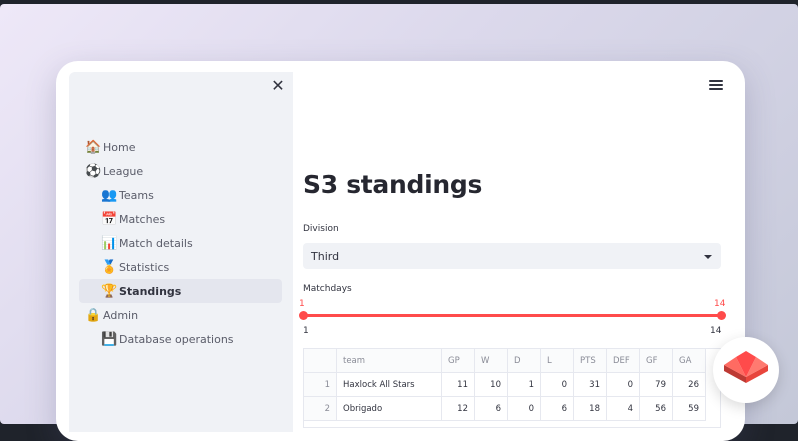 This screenshot has width=798, height=441. I want to click on slider-max-tick: 14, so click(716, 331).